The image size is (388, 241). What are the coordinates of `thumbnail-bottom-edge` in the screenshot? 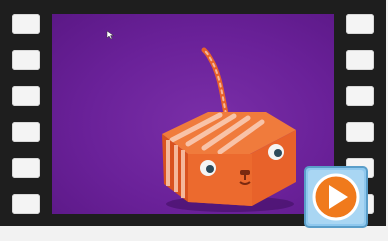 It's located at (194, 233).